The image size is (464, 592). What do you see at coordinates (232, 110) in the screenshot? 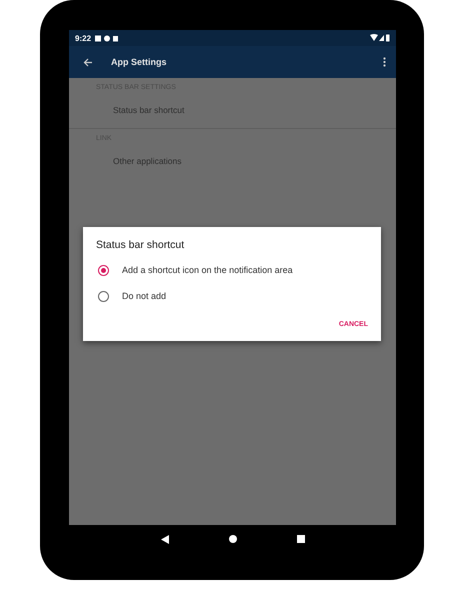
I see `settings-item: Status bar shortcut` at bounding box center [232, 110].